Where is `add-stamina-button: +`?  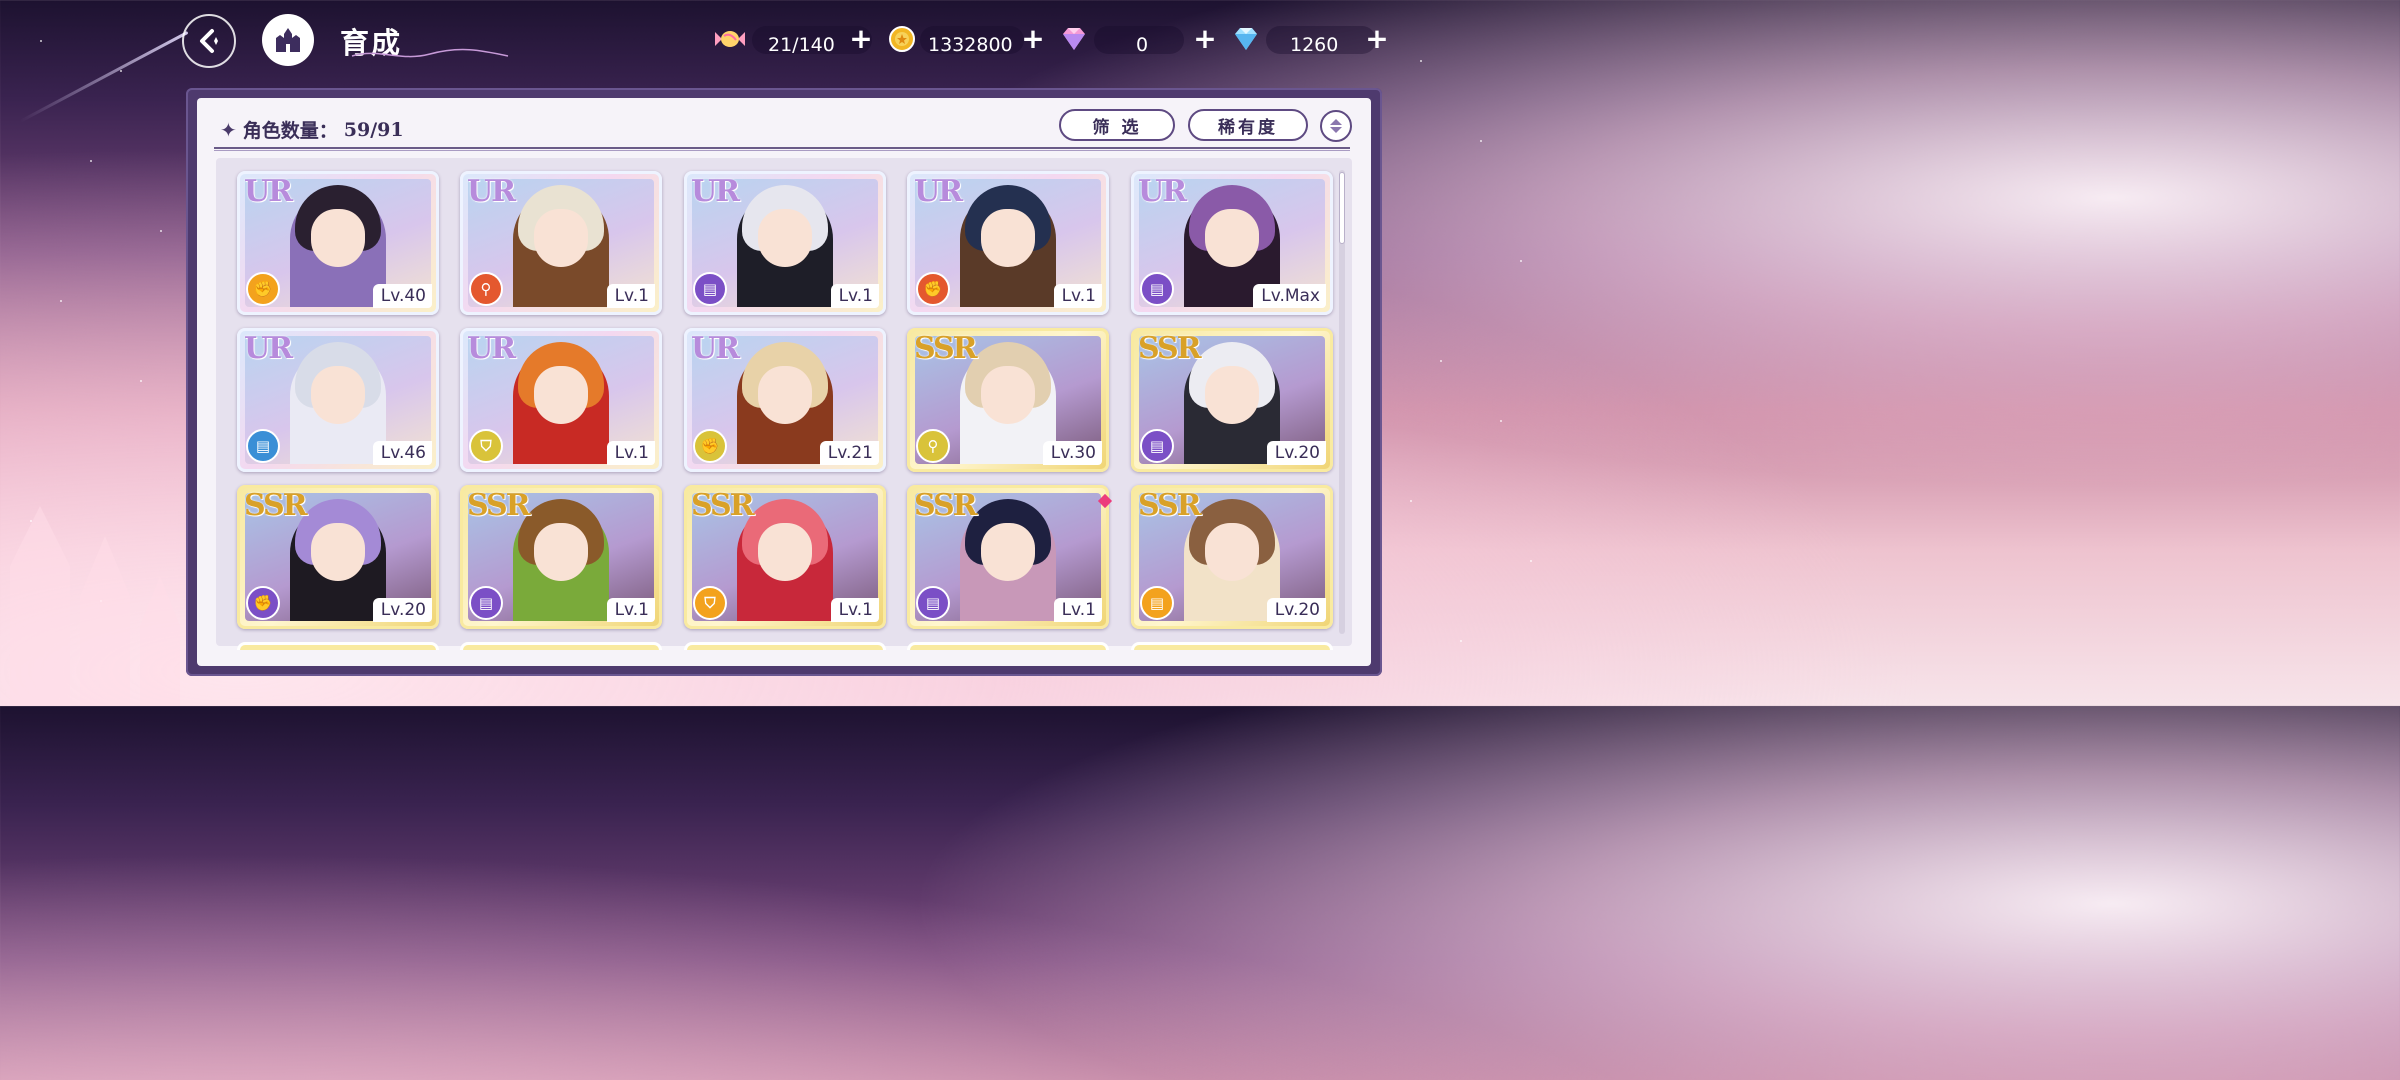
add-stamina-button: + is located at coordinates (861, 39).